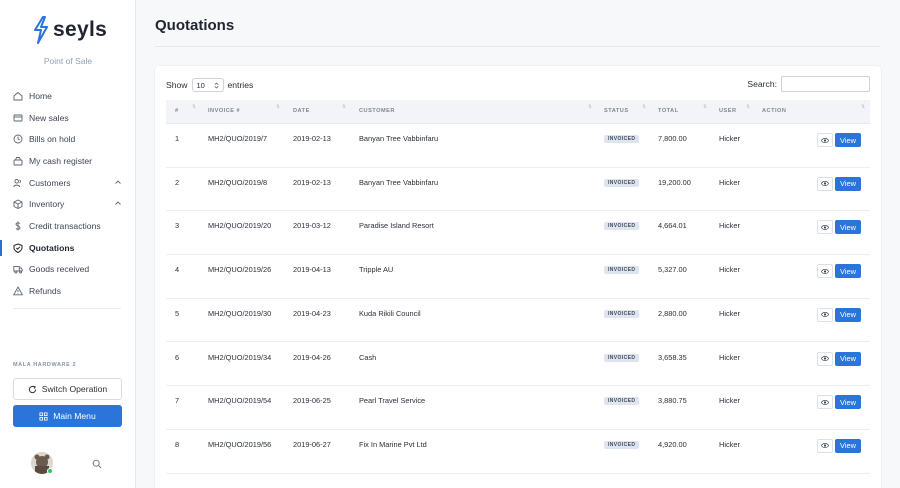 The height and width of the screenshot is (488, 900). Describe the element at coordinates (177, 357) in the screenshot. I see `cell-num: 6` at that location.